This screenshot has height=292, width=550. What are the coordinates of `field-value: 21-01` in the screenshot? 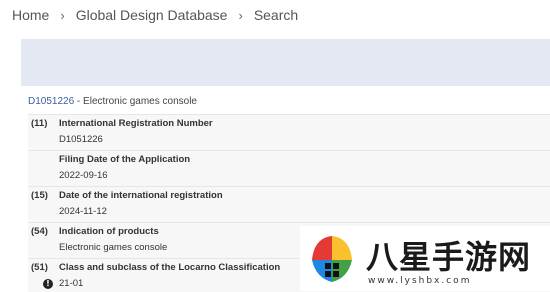 It's located at (71, 283).